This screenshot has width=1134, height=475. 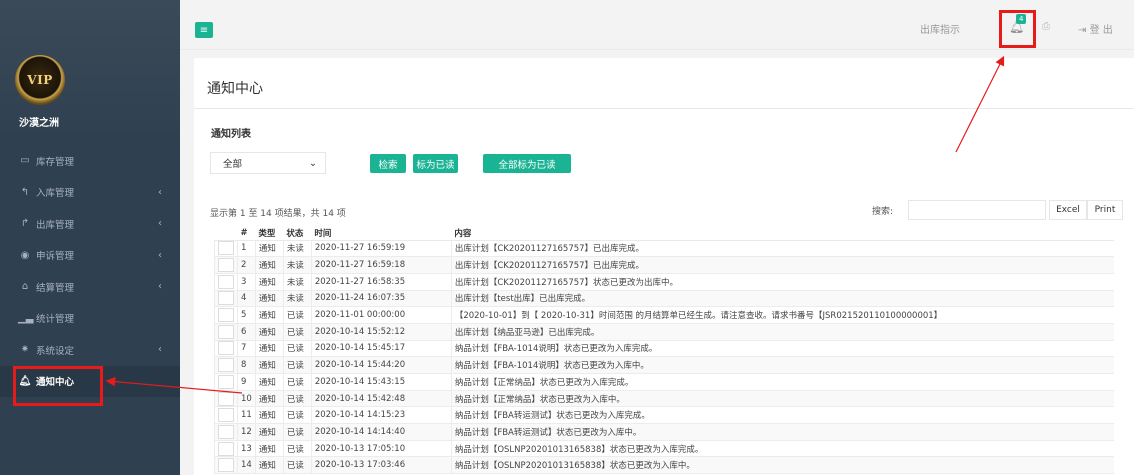 What do you see at coordinates (381, 282) in the screenshot?
I see `cell-time: 2020-11-27 16:58:35` at bounding box center [381, 282].